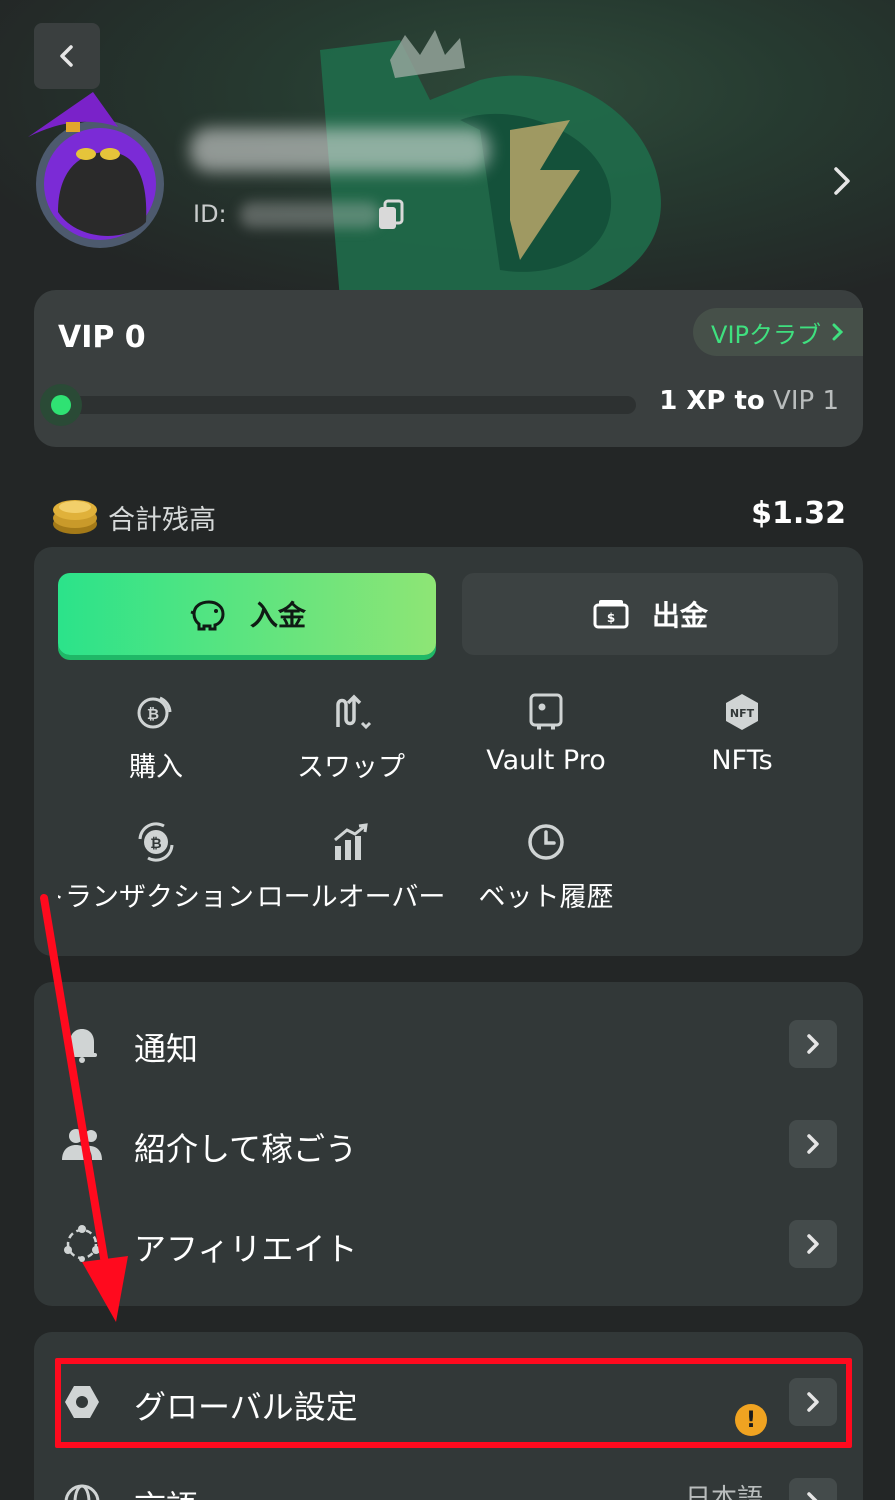  Describe the element at coordinates (546, 760) in the screenshot. I see `action-label: Vault Pro` at that location.